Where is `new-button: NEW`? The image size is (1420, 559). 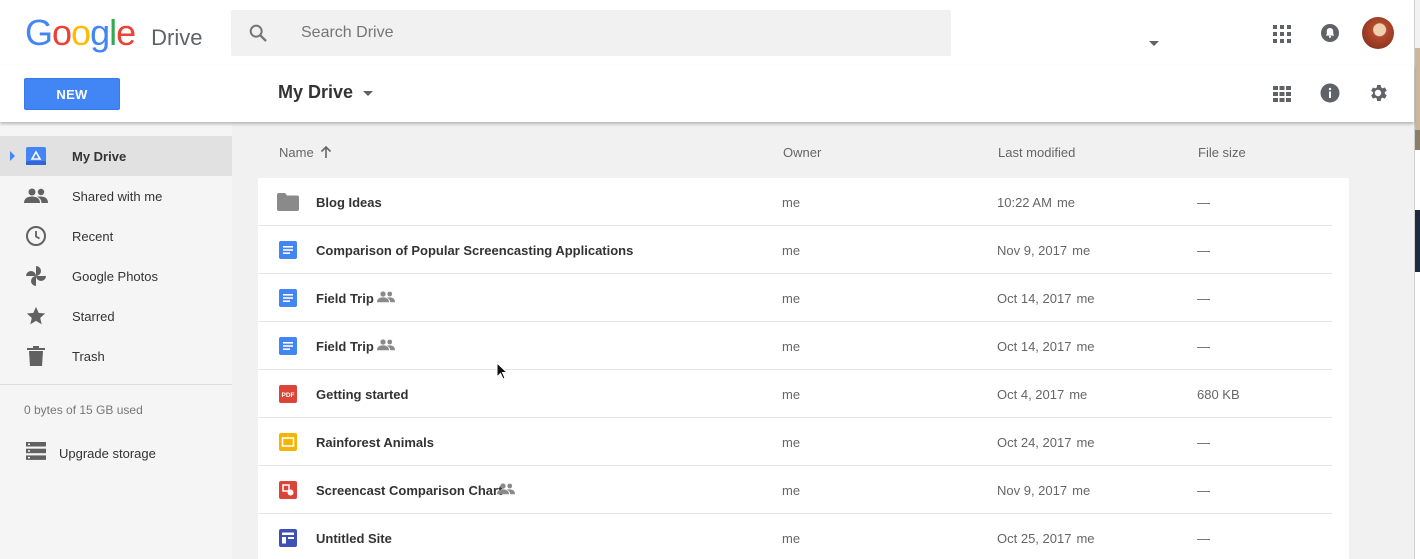
new-button: NEW is located at coordinates (72, 94).